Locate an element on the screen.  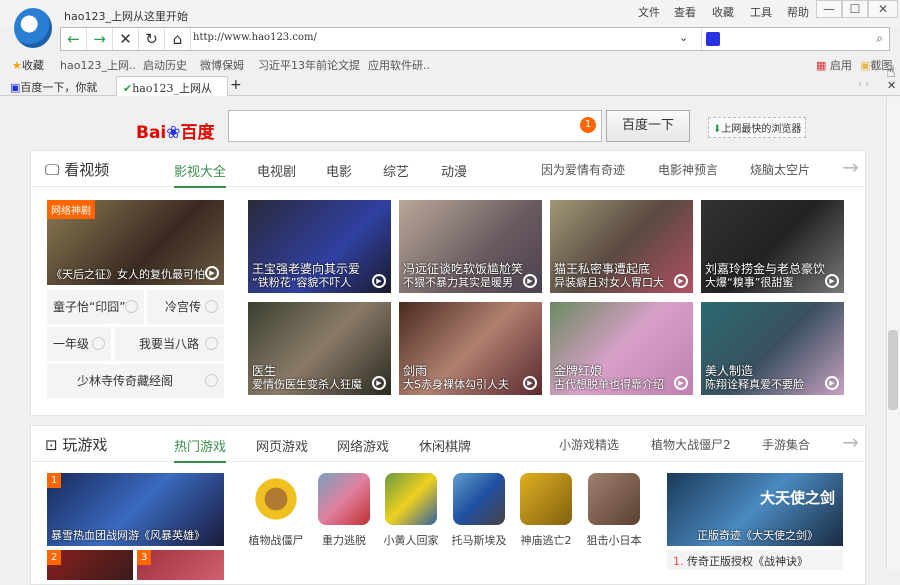
game-label: 植物战僵尸 is located at coordinates (276, 540).